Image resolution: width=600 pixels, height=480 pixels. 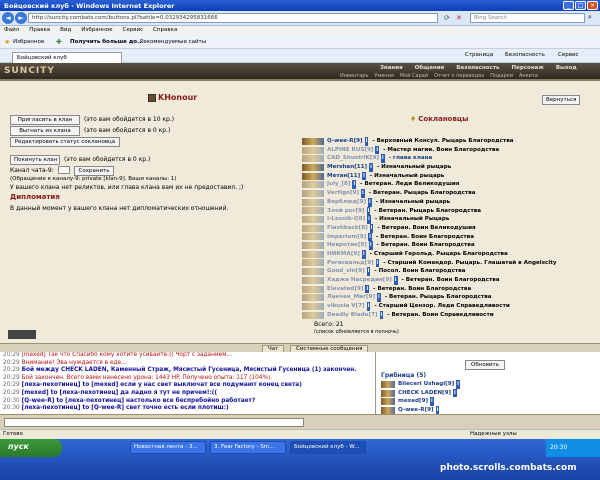 I want to click on member-name: Deadly Blade, so click(x=347, y=315).